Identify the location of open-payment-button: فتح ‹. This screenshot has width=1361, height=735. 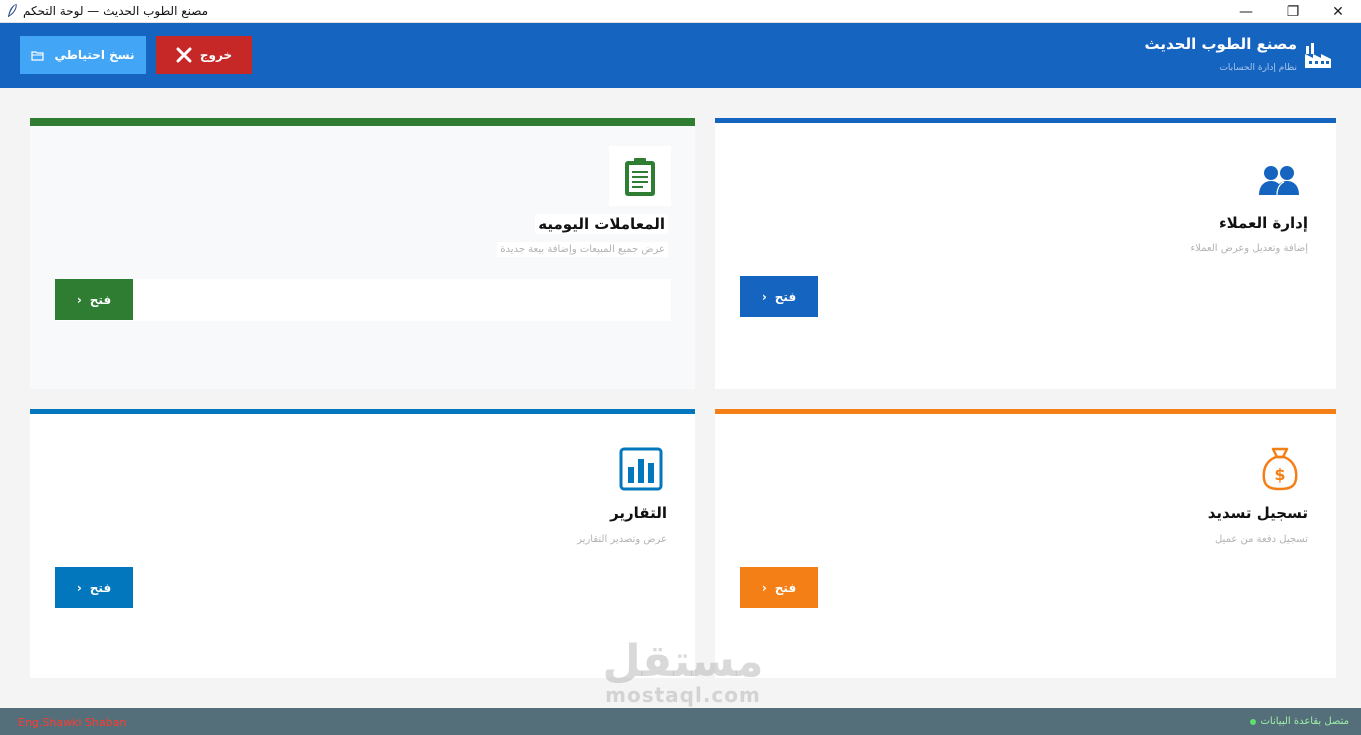
(779, 587).